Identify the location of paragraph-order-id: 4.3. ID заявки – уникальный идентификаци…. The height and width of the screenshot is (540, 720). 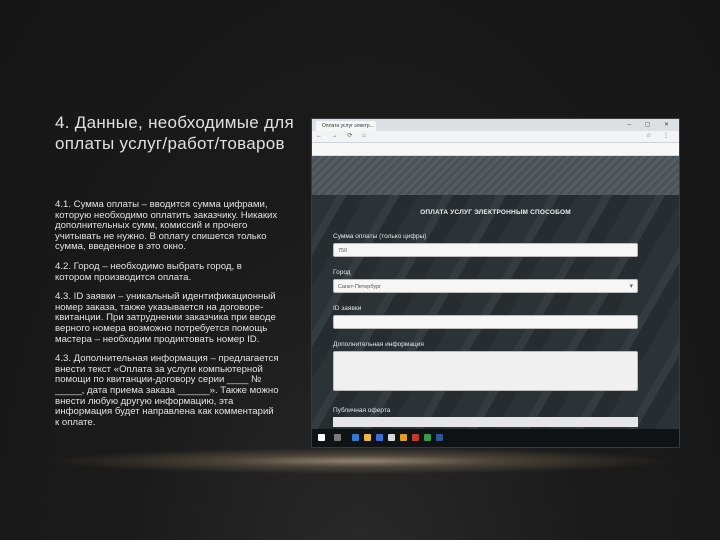
(165, 318).